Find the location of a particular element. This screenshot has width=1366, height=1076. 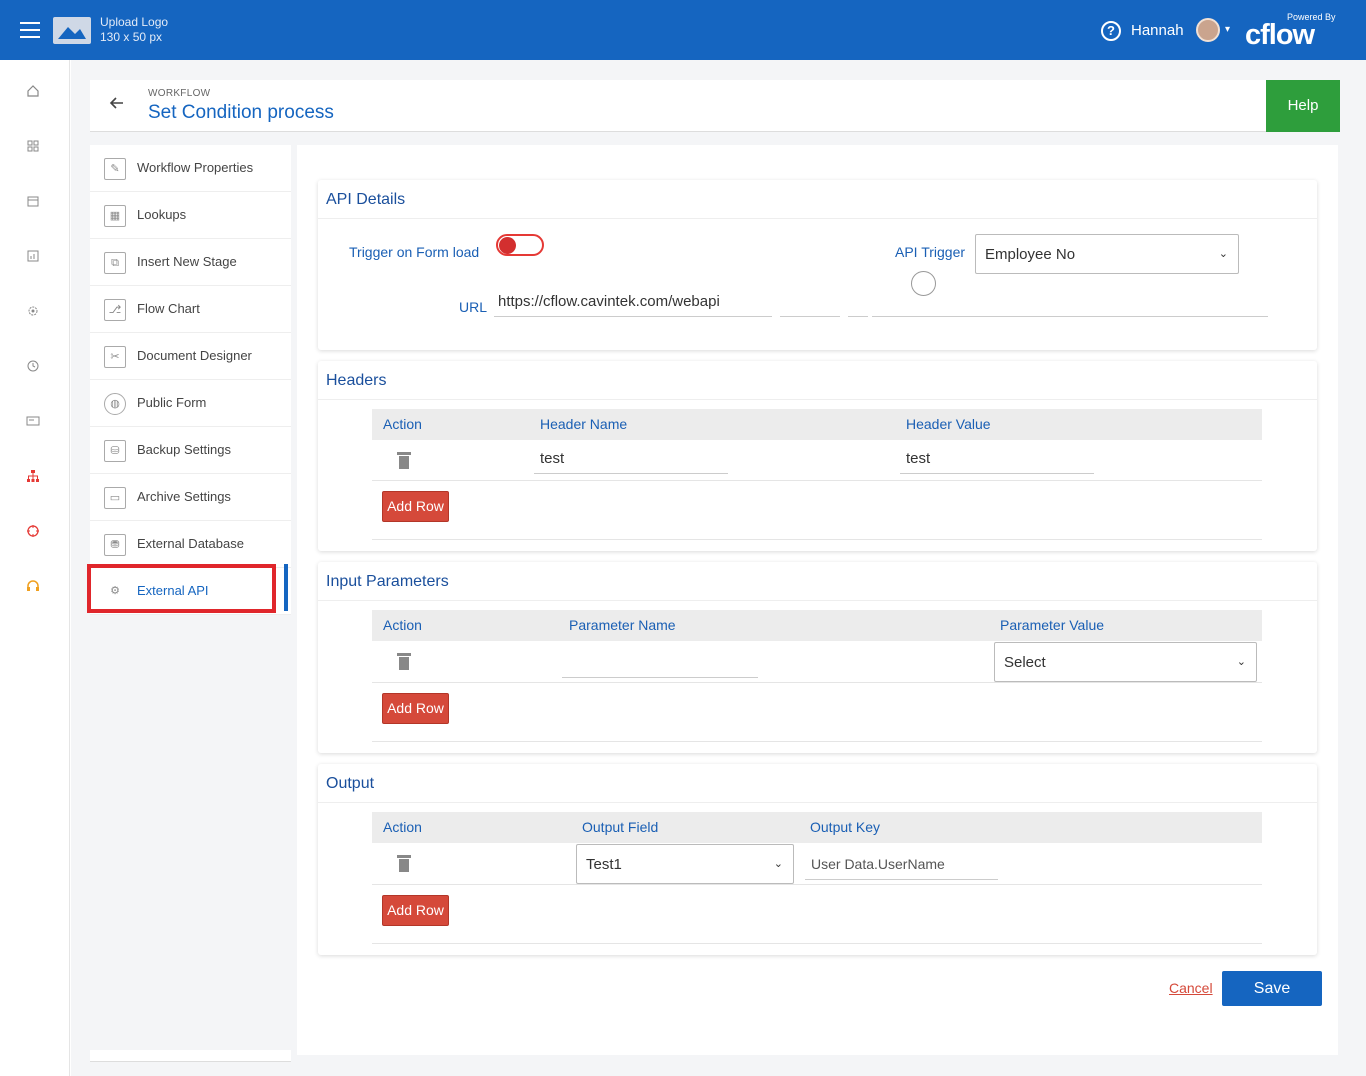

settings-icon is located at coordinates (33, 311).